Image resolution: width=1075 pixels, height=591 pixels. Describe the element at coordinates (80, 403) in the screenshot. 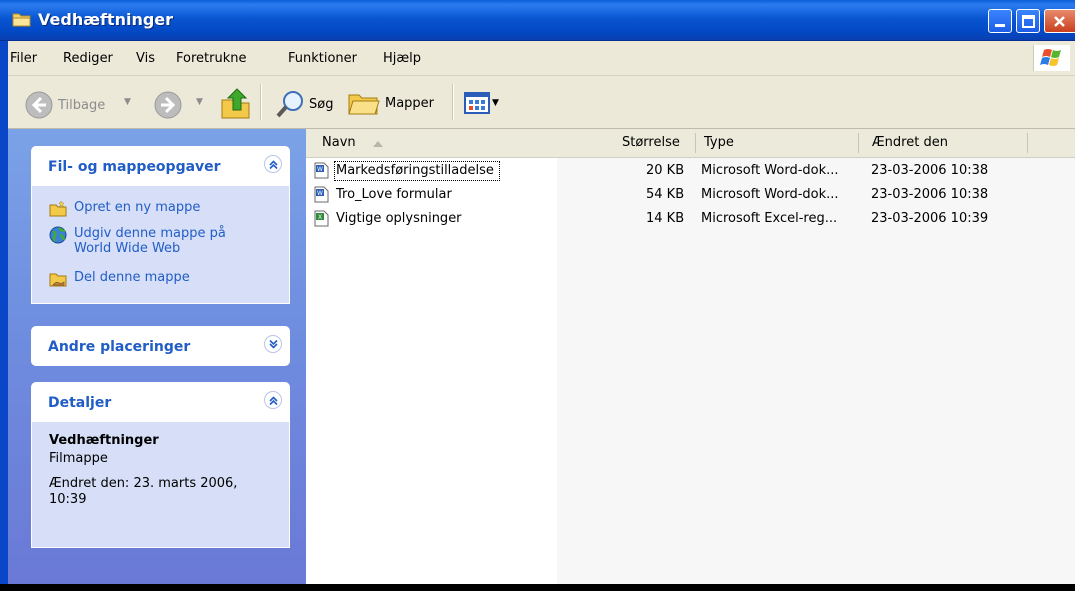

I see `details-title: Detaljer` at that location.